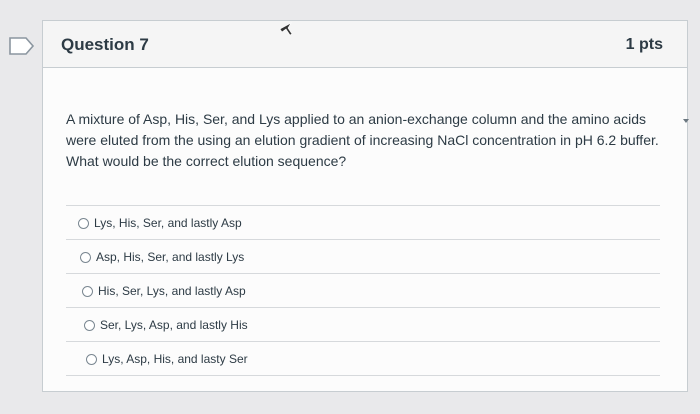 This screenshot has width=700, height=414. I want to click on scroll-indicator-icon, so click(686, 121).